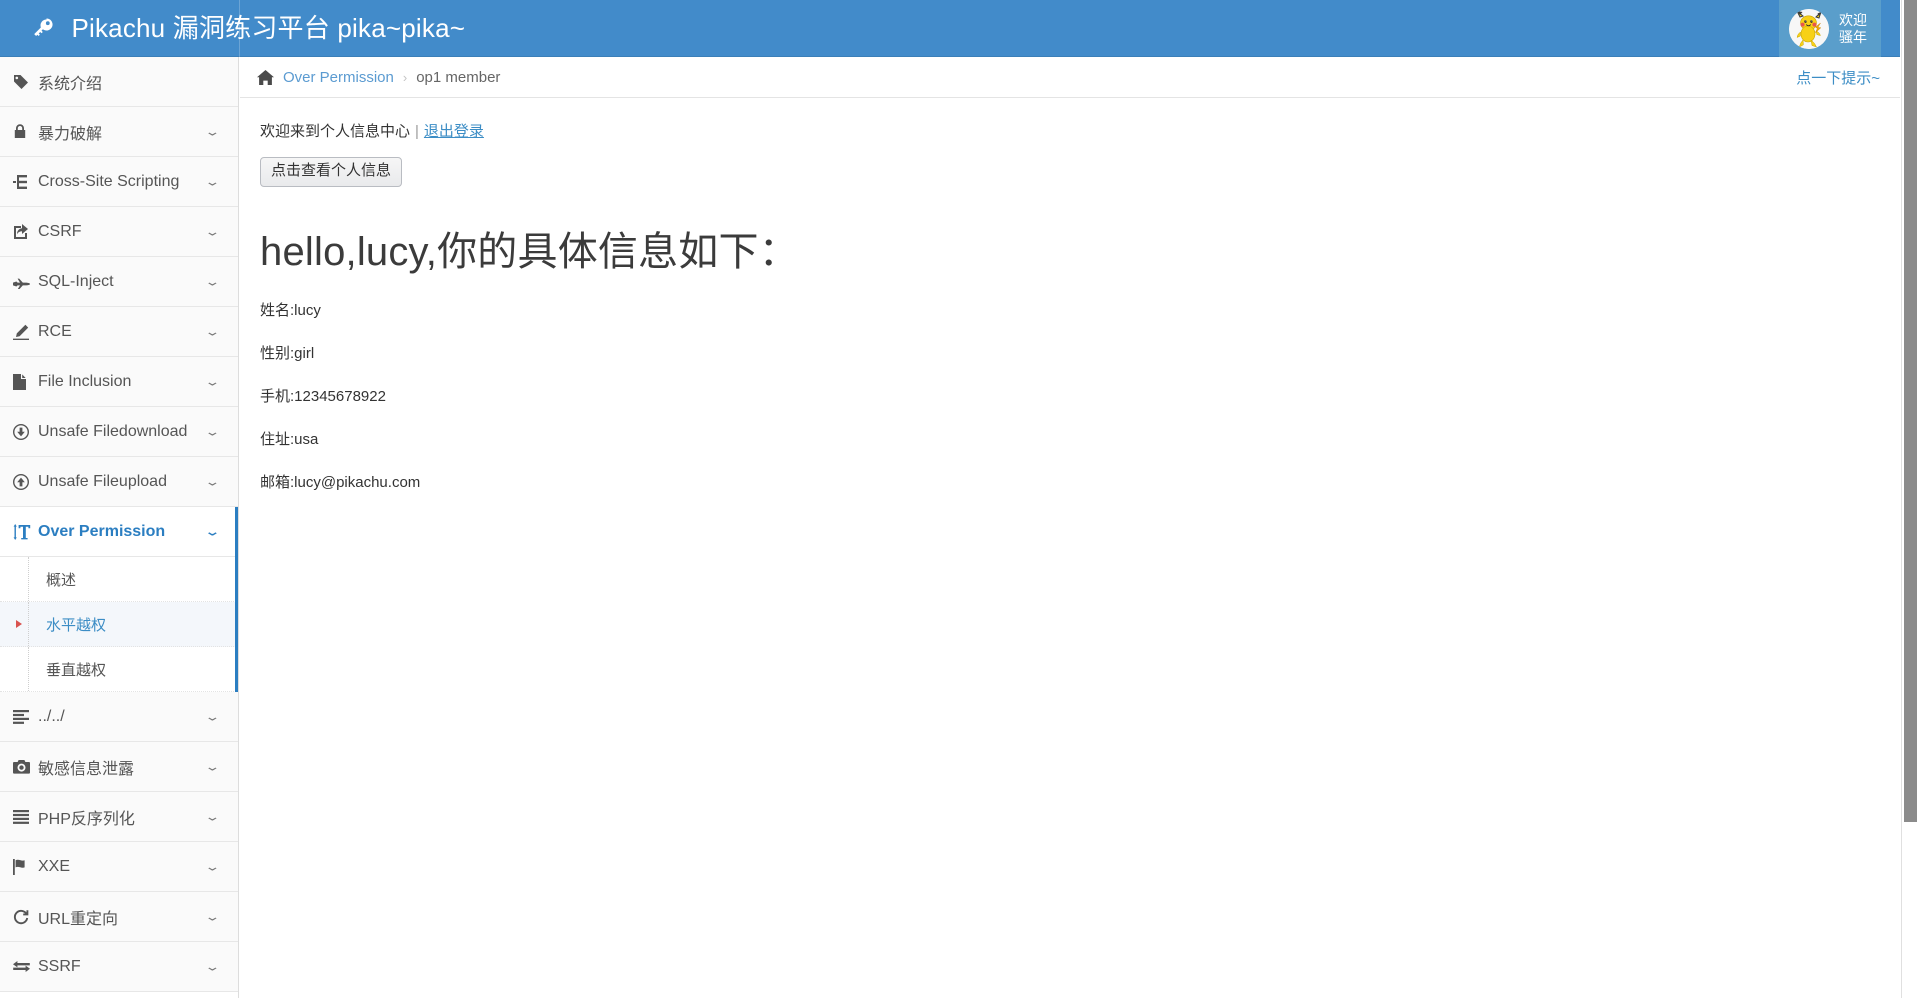 This screenshot has width=1920, height=1001. Describe the element at coordinates (86, 769) in the screenshot. I see `sidebar-item-label: 敏感信息泄露` at that location.